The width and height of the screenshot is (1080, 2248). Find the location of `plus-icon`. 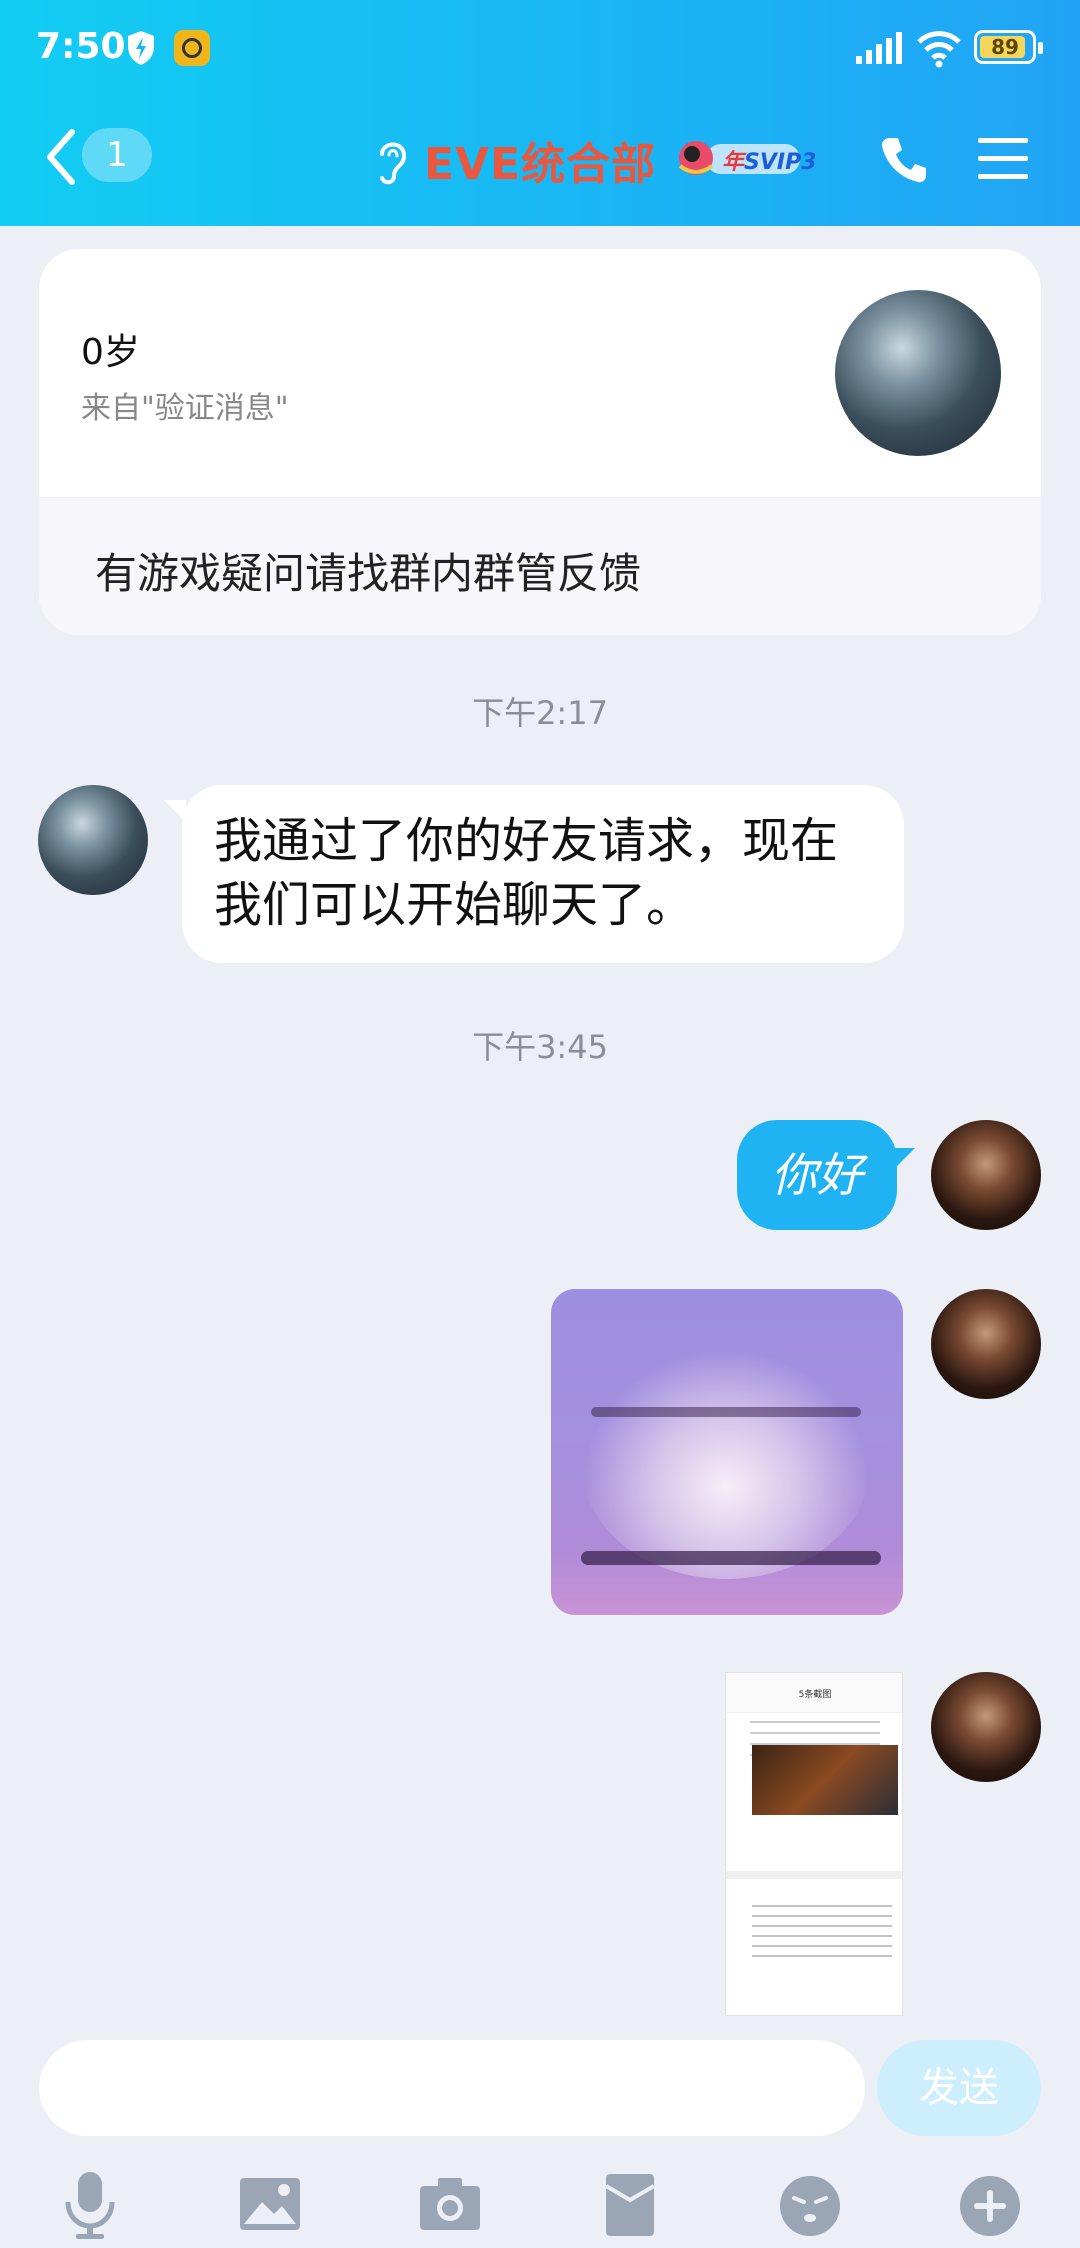

plus-icon is located at coordinates (990, 2204).